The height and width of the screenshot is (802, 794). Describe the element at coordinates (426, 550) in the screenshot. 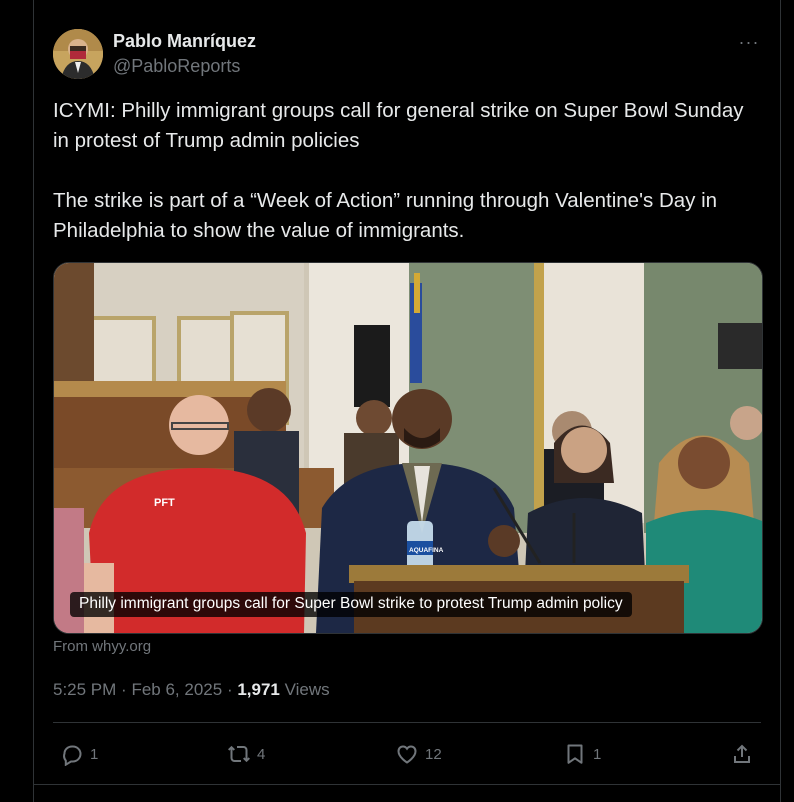

I see `bottle-label: AQUAFINA` at that location.